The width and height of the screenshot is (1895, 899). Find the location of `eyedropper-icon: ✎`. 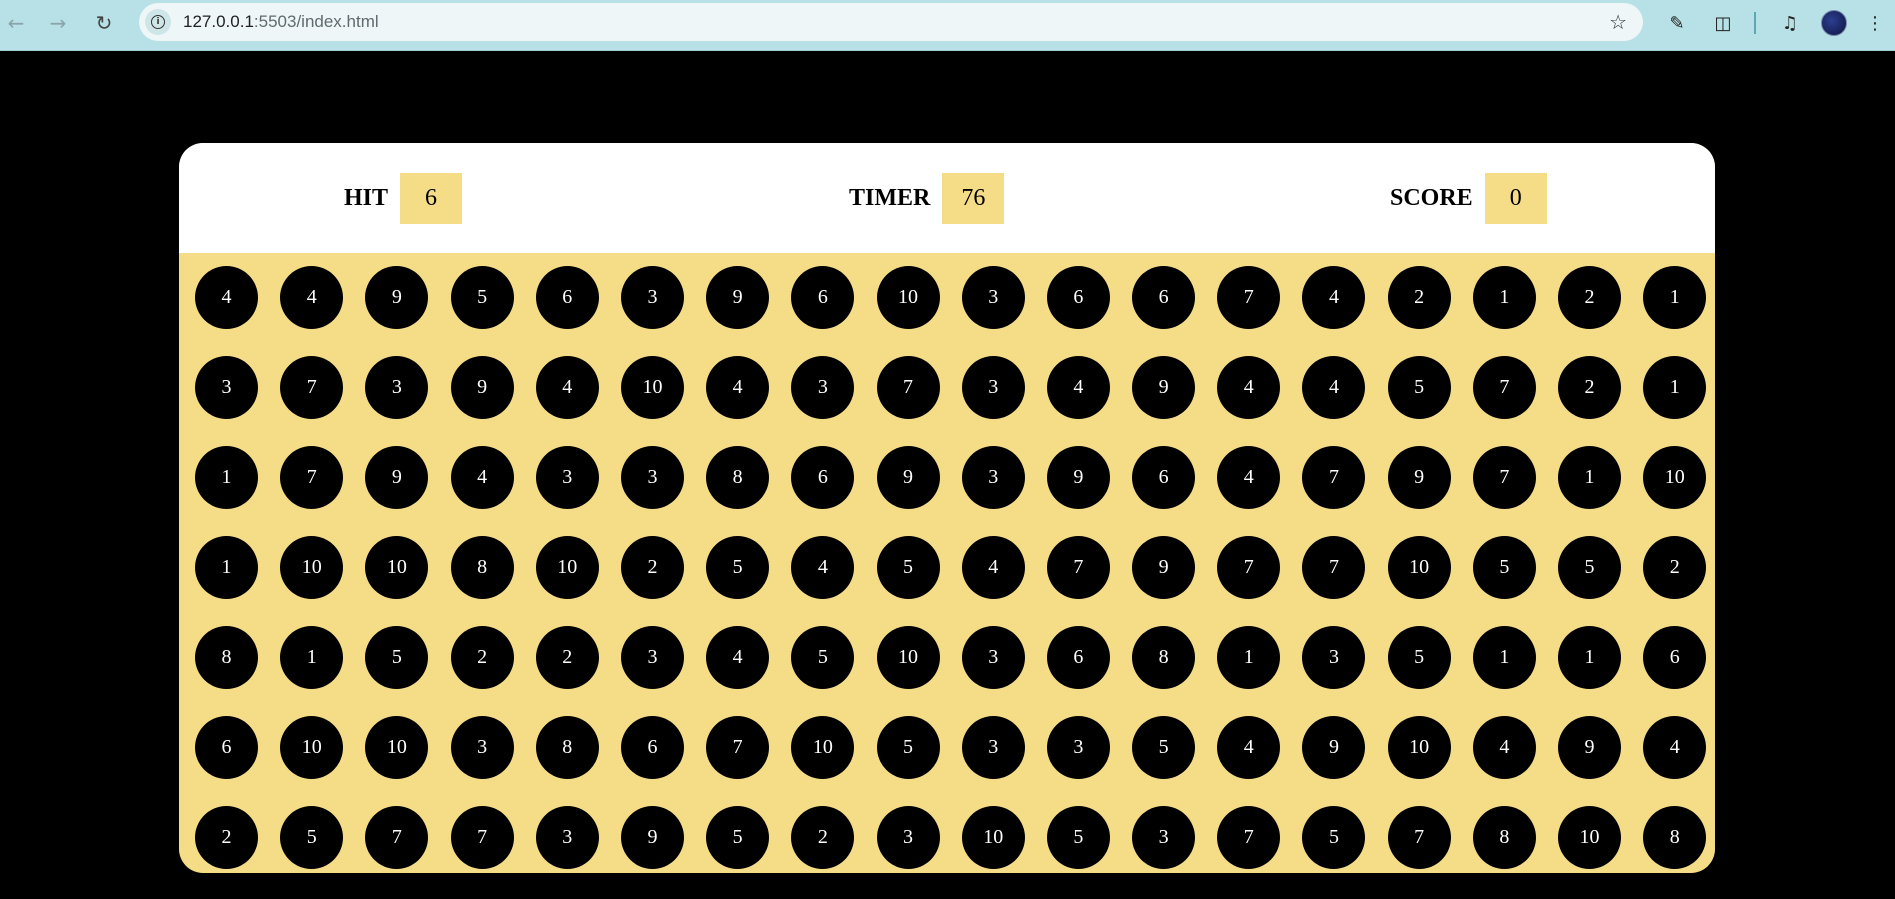

eyedropper-icon: ✎ is located at coordinates (1677, 23).